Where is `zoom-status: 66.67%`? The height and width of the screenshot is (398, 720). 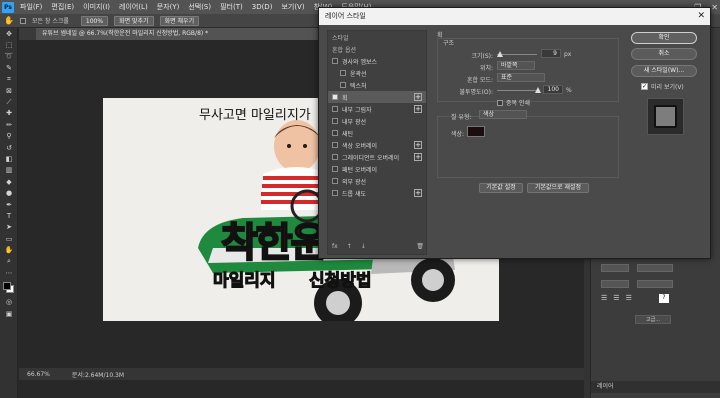 zoom-status: 66.67% is located at coordinates (38, 374).